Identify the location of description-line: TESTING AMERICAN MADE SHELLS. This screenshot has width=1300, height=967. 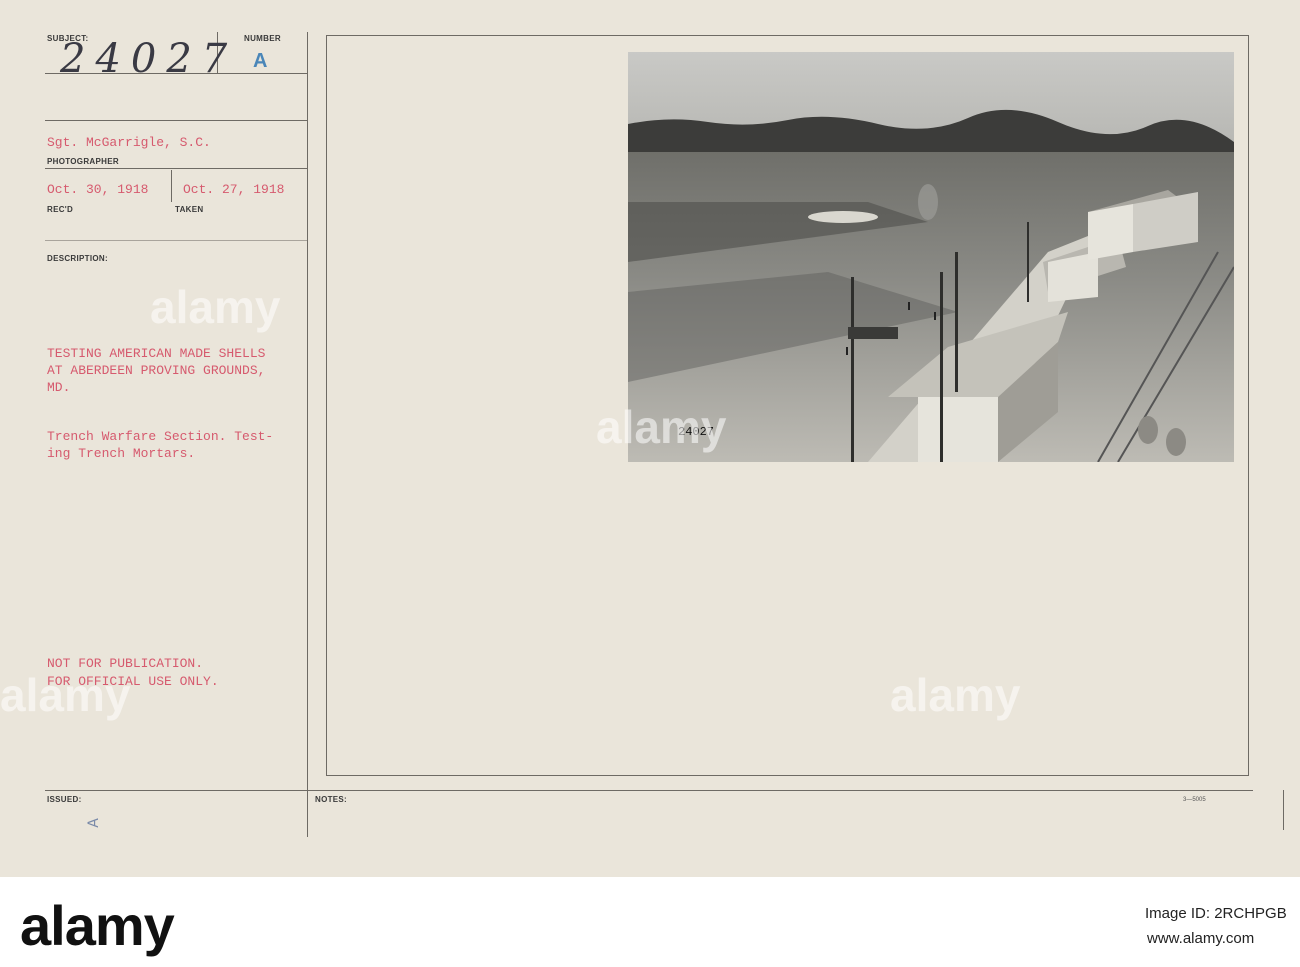
(156, 353).